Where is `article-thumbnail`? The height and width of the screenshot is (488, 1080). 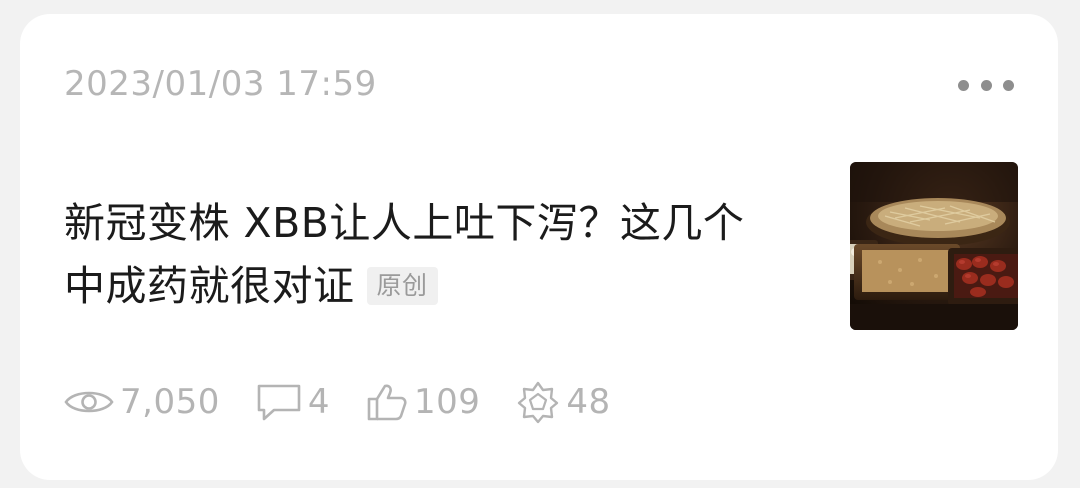 article-thumbnail is located at coordinates (934, 246).